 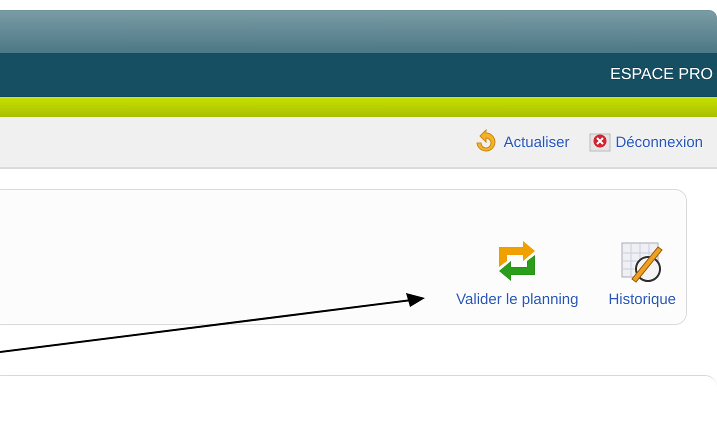 What do you see at coordinates (522, 142) in the screenshot?
I see `refresh-link: Actualiser` at bounding box center [522, 142].